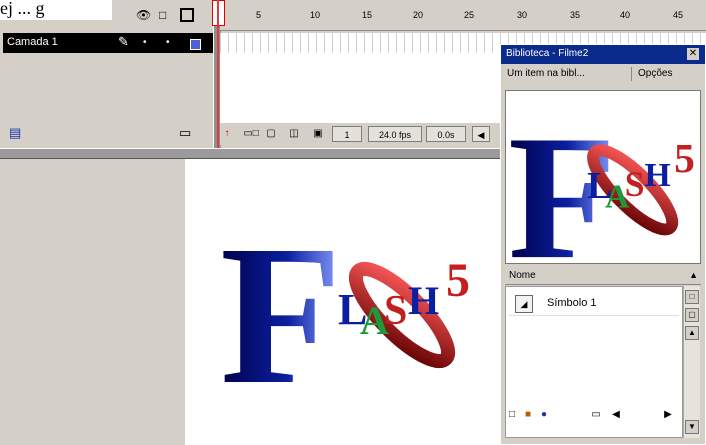  Describe the element at coordinates (678, 15) in the screenshot. I see `ruler-tick-label: 45` at that location.